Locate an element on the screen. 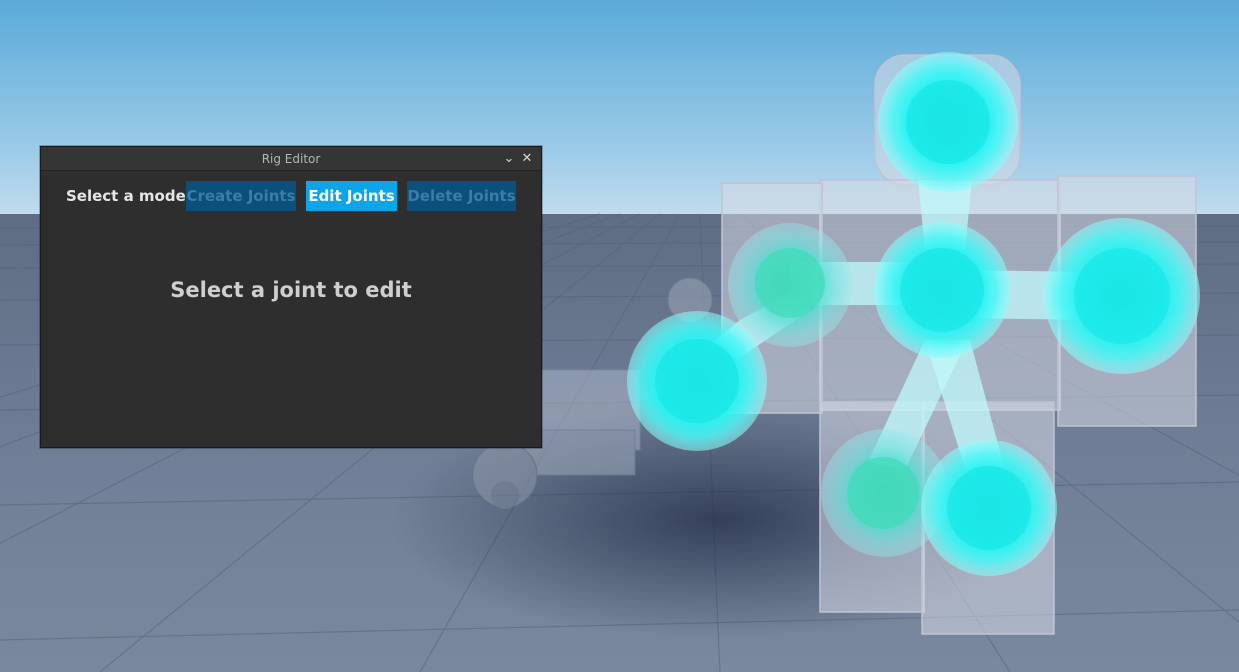 Image resolution: width=1239 pixels, height=672 pixels. delete-joints-button: Delete Joints is located at coordinates (461, 196).